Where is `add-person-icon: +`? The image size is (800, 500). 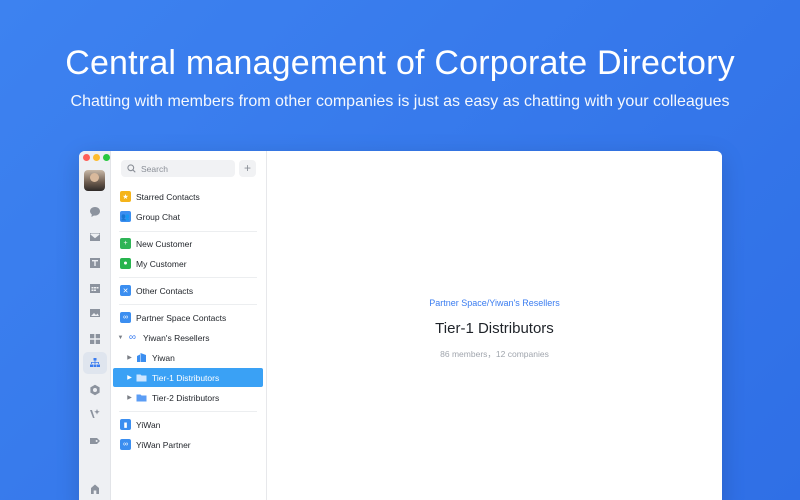 add-person-icon: + is located at coordinates (125, 243).